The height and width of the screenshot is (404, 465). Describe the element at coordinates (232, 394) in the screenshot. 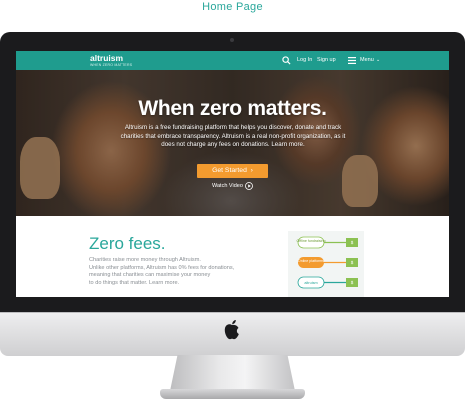

I see `monitor-stand-foot` at that location.